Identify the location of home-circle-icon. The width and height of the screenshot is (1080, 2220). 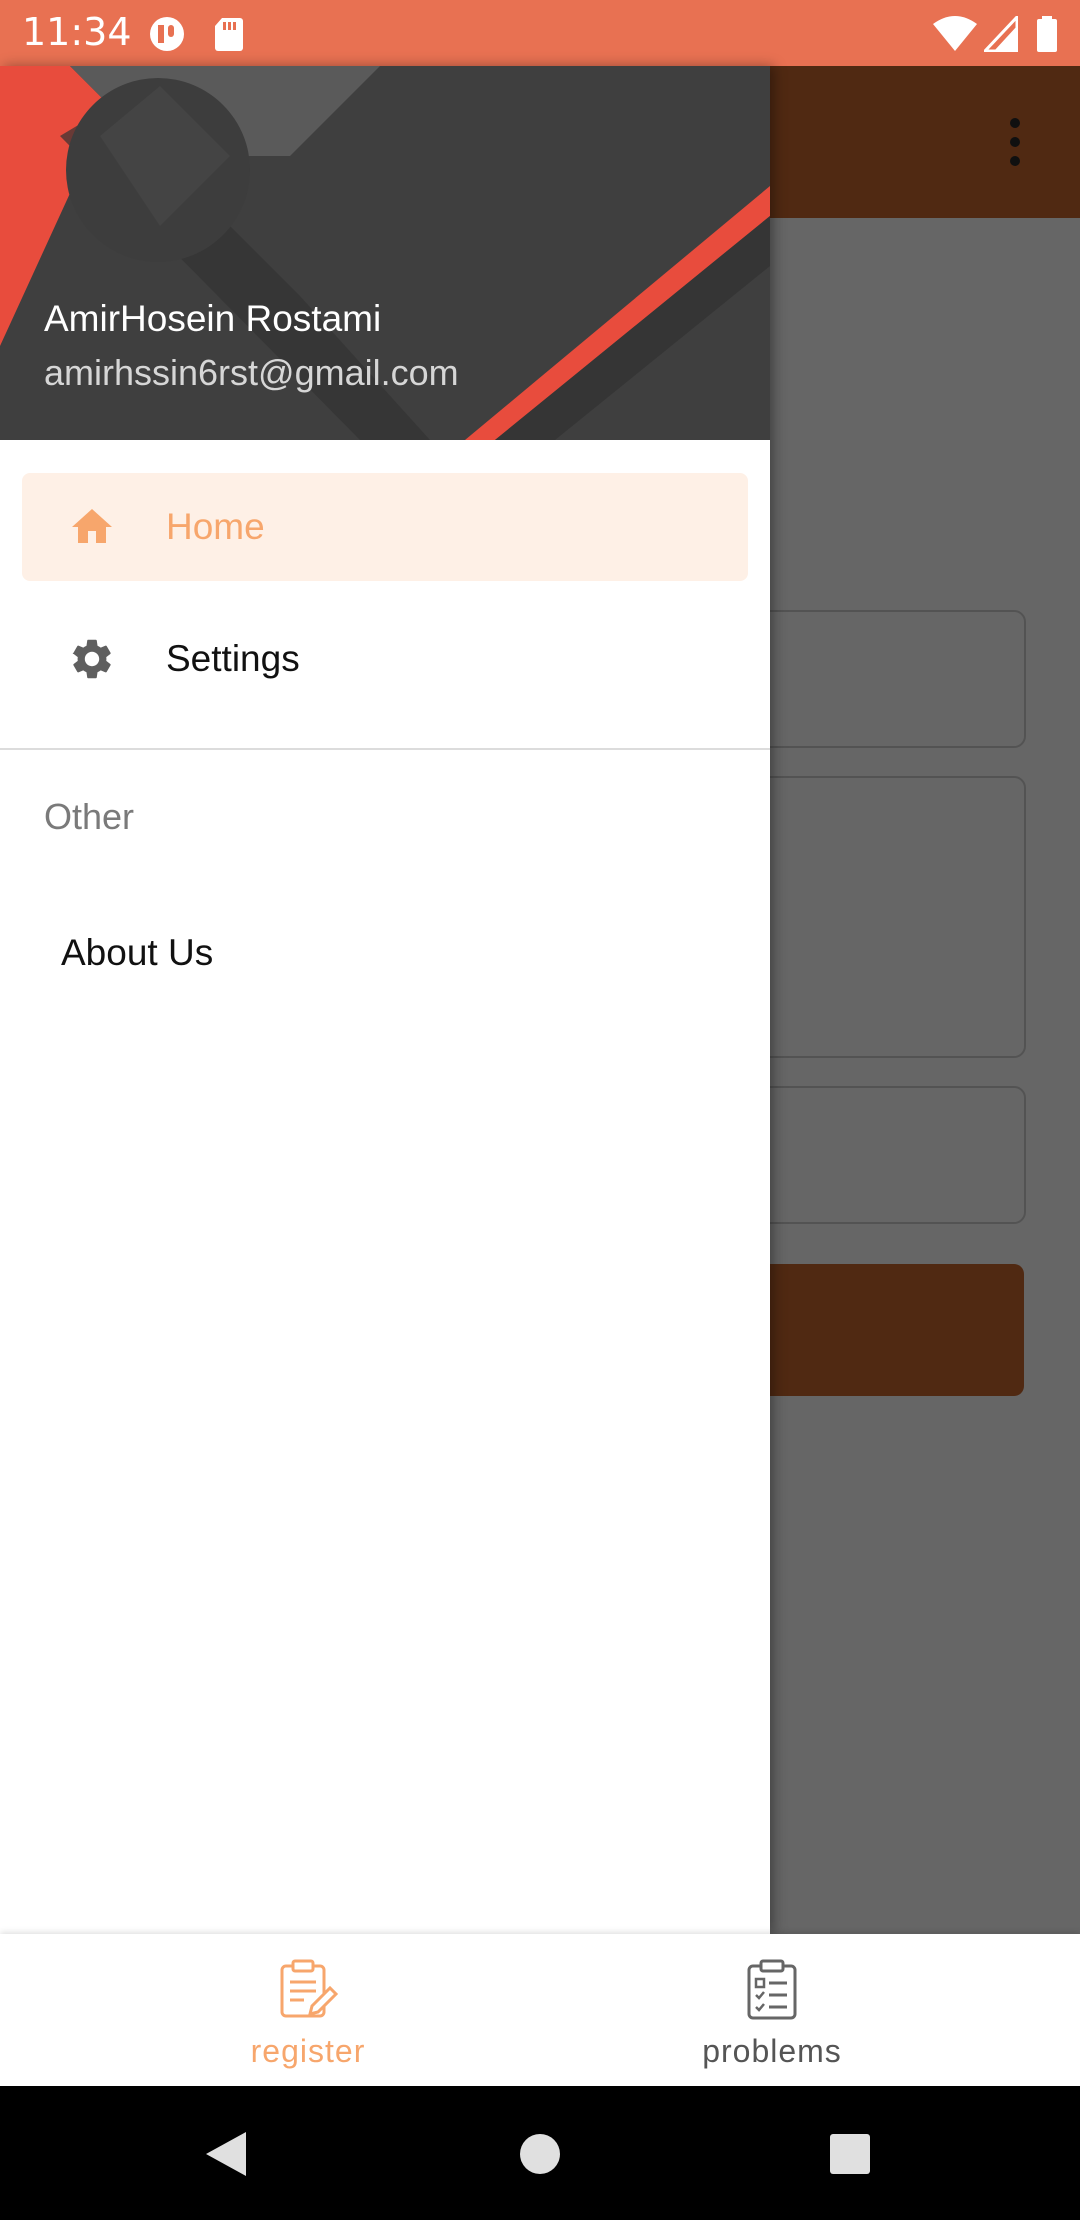
(540, 2154).